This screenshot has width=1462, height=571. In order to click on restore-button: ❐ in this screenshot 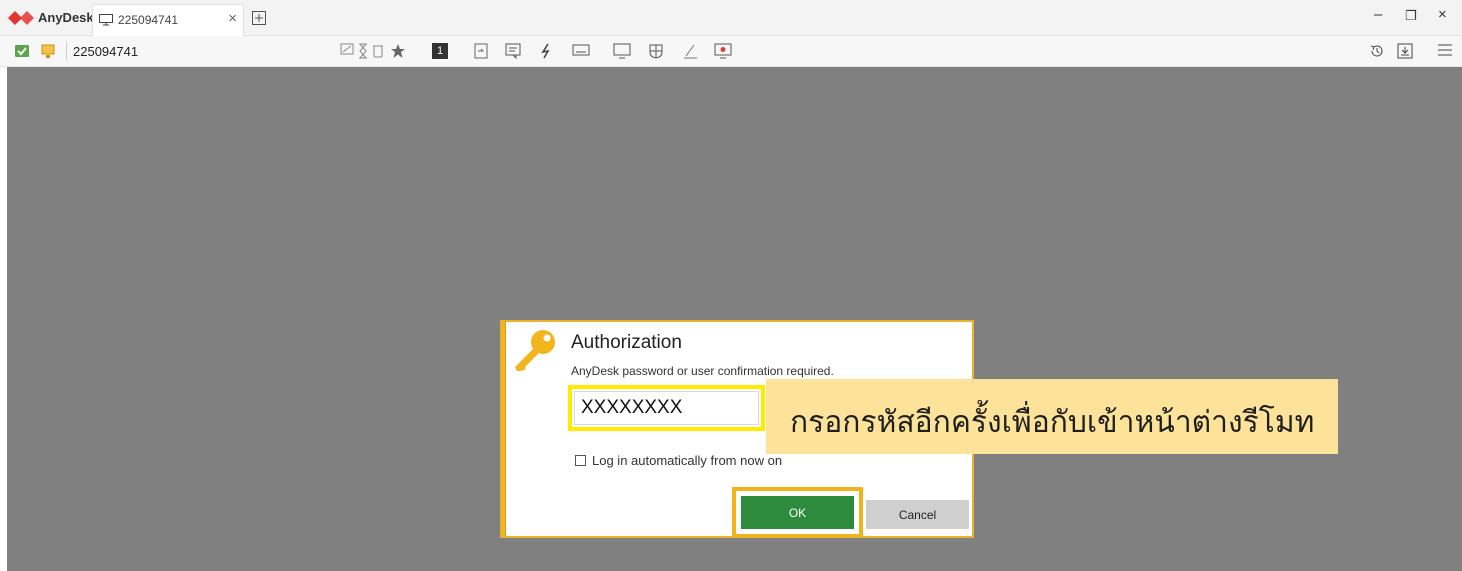, I will do `click(1411, 16)`.